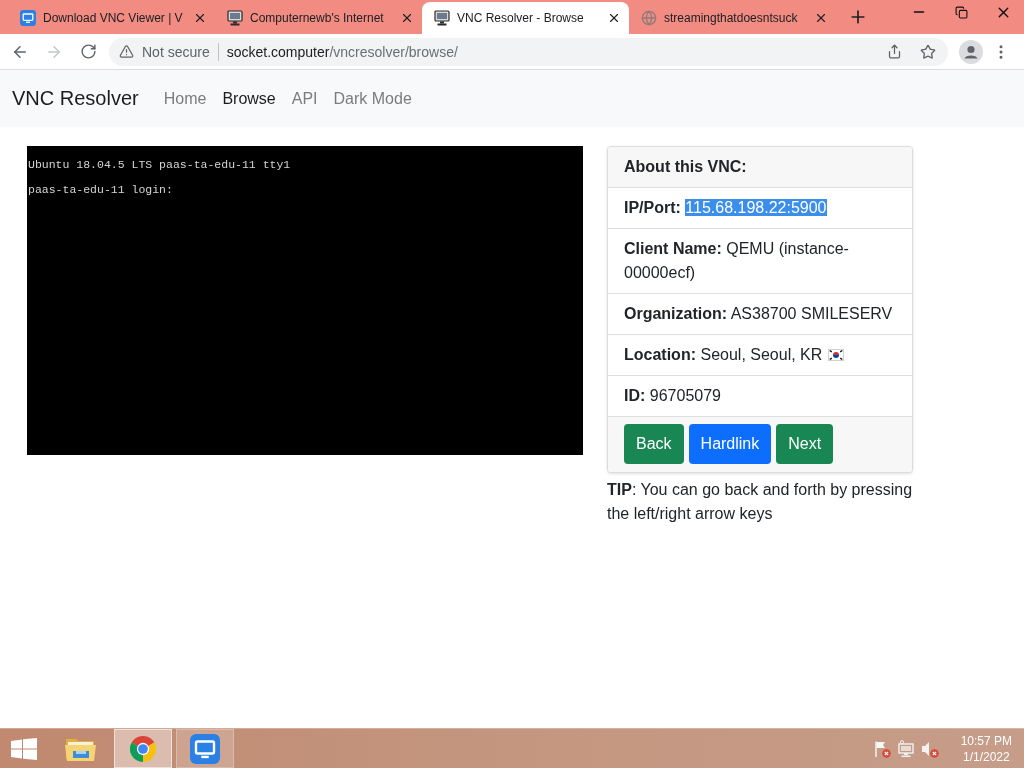  Describe the element at coordinates (736, 260) in the screenshot. I see `field-text: Client Name: QEMU (instance-00000ecf)` at that location.